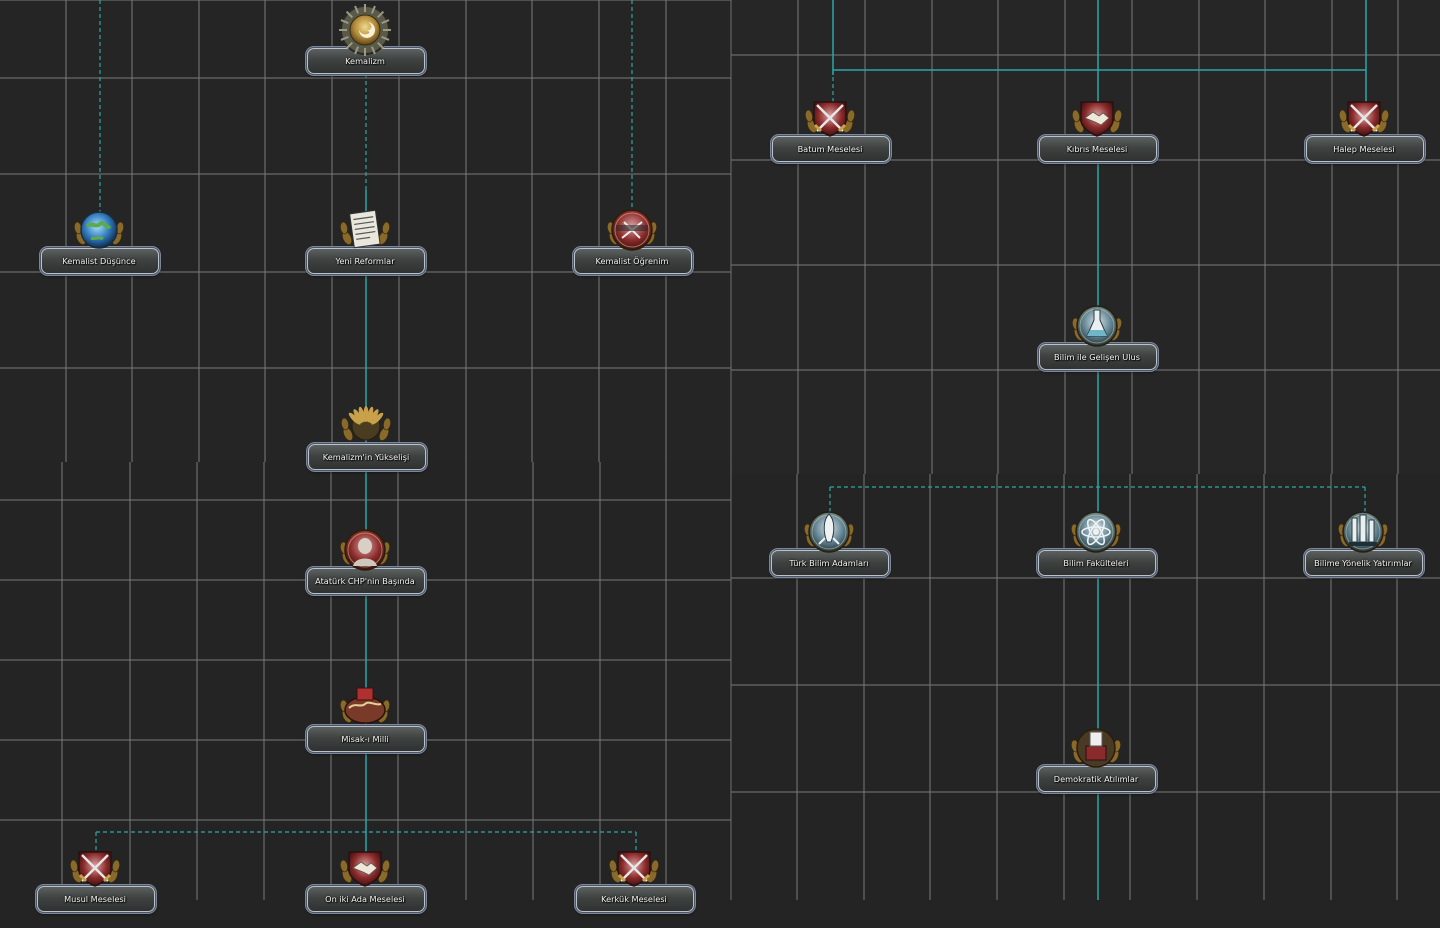  What do you see at coordinates (829, 563) in the screenshot?
I see `focus-label: Türk Bilim Adamları` at bounding box center [829, 563].